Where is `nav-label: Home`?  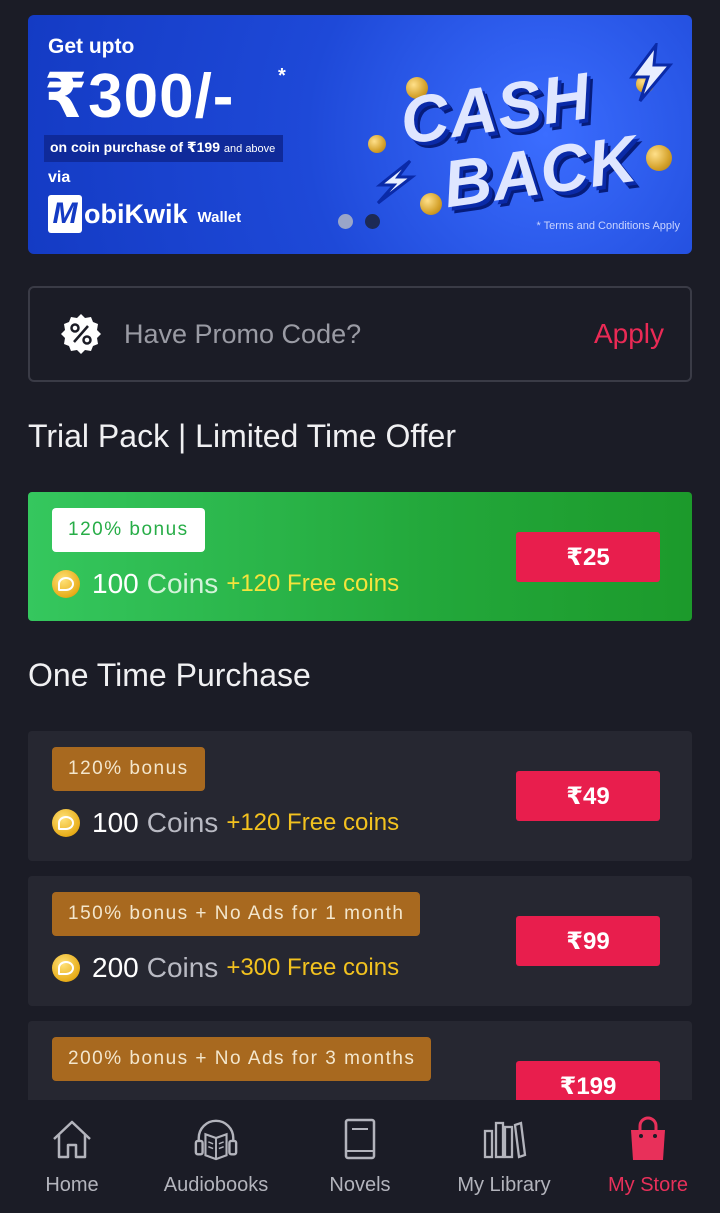 nav-label: Home is located at coordinates (72, 1185).